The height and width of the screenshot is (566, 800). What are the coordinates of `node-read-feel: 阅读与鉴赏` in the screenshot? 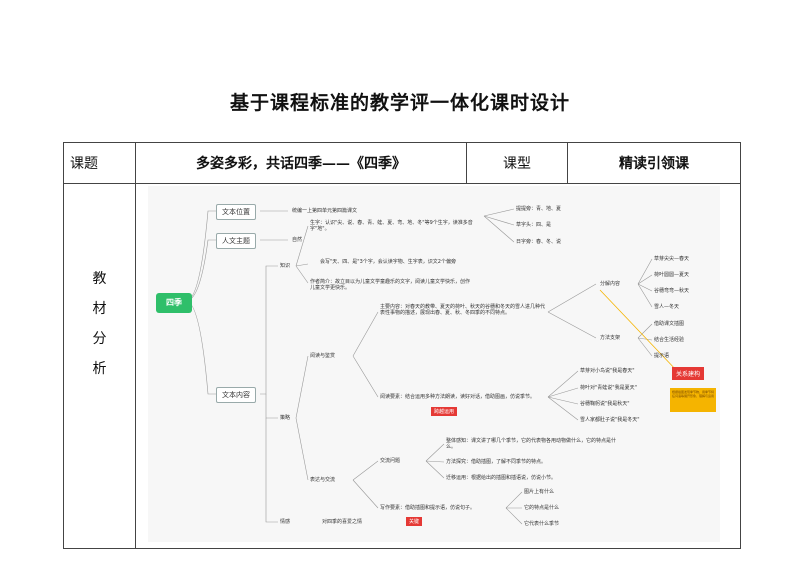 It's located at (323, 356).